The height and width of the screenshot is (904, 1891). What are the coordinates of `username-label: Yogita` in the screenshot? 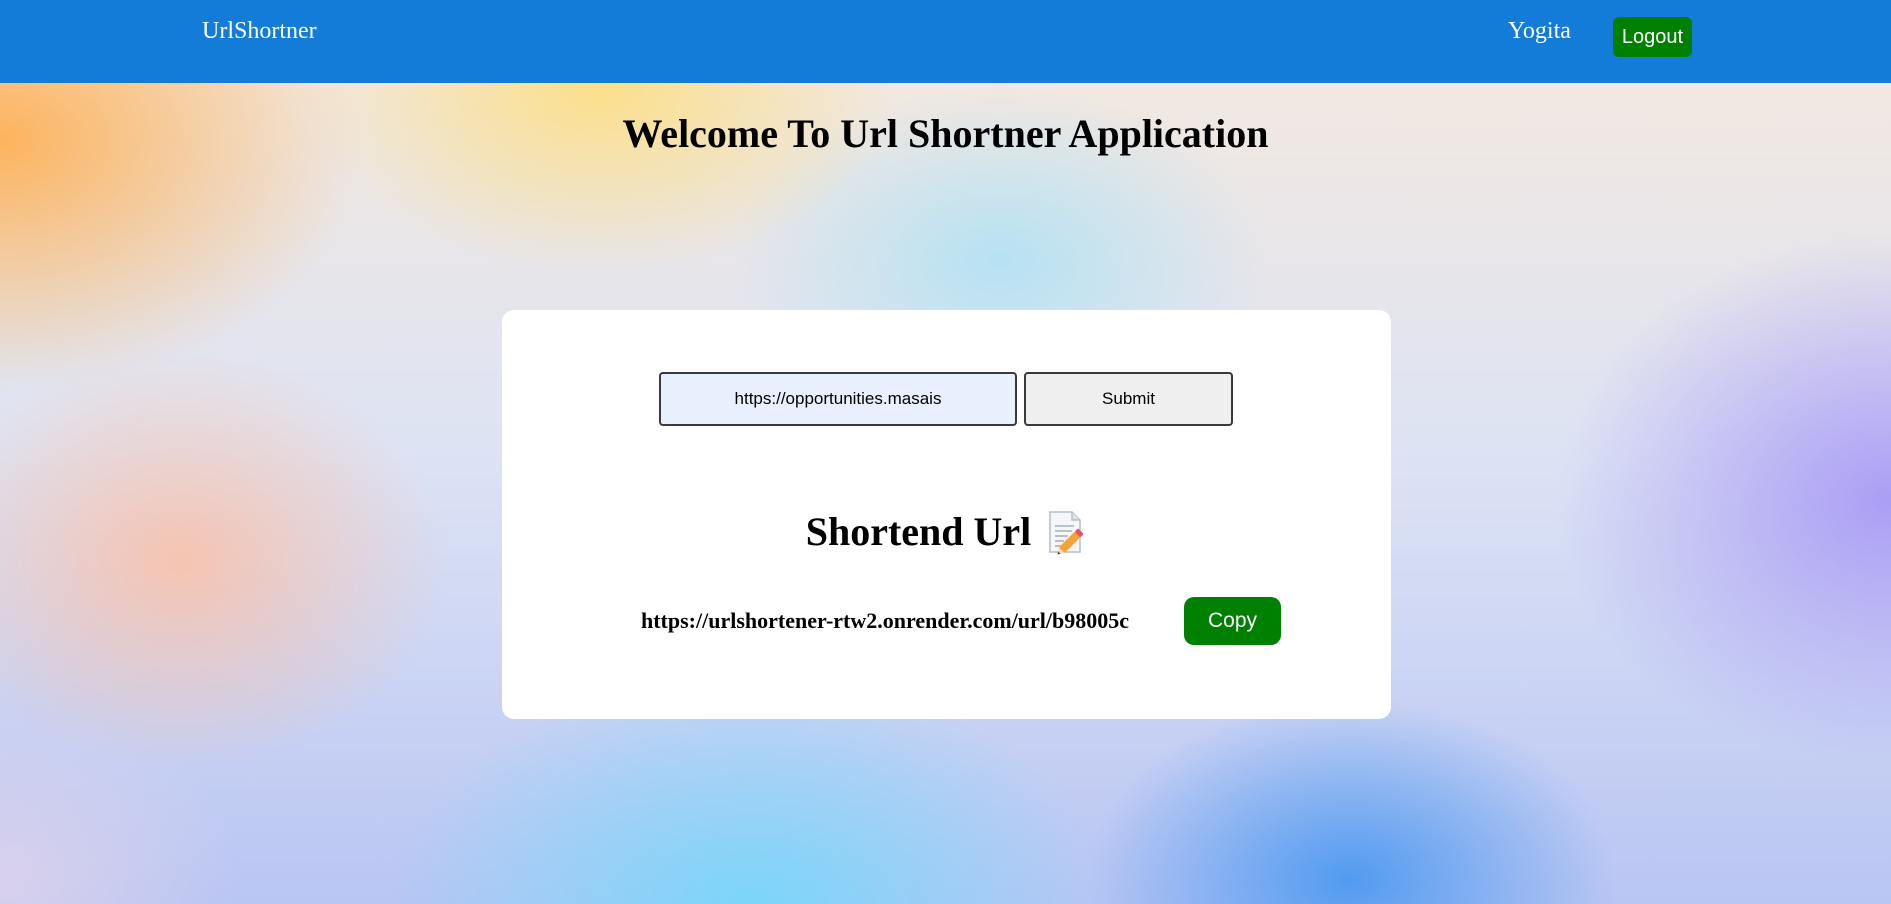 It's located at (1539, 31).